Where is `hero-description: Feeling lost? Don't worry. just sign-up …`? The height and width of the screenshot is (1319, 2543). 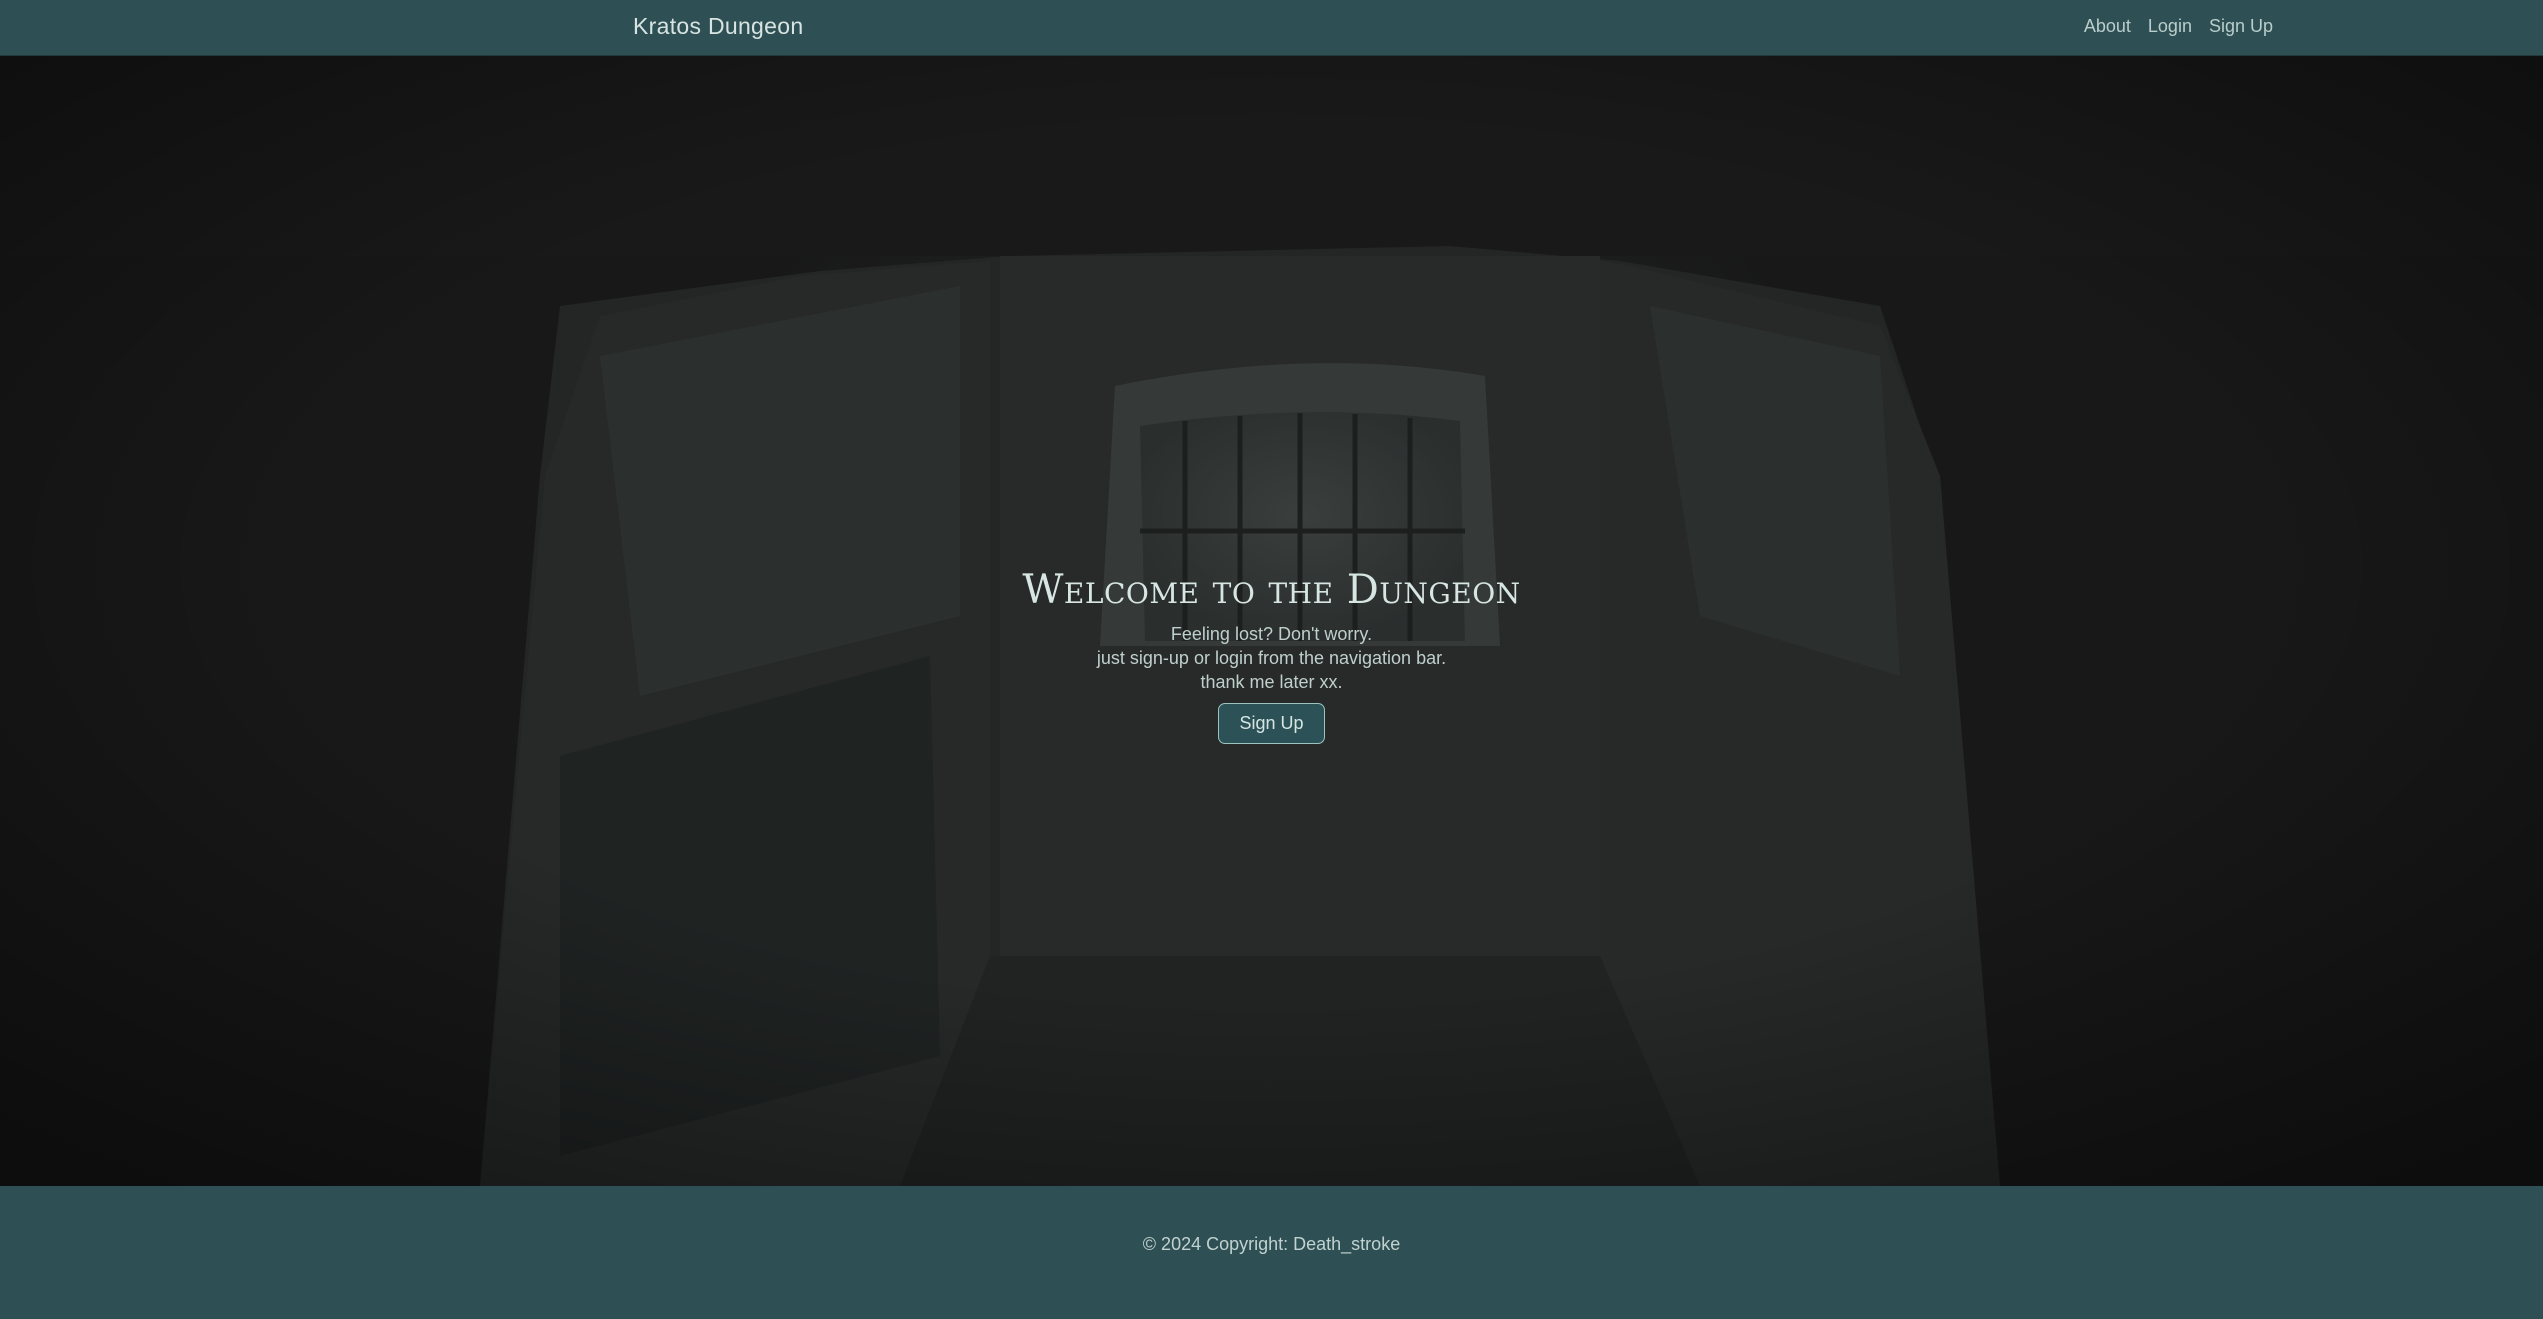
hero-description: Feeling lost? Don't worry. just sign-up … is located at coordinates (1271, 658).